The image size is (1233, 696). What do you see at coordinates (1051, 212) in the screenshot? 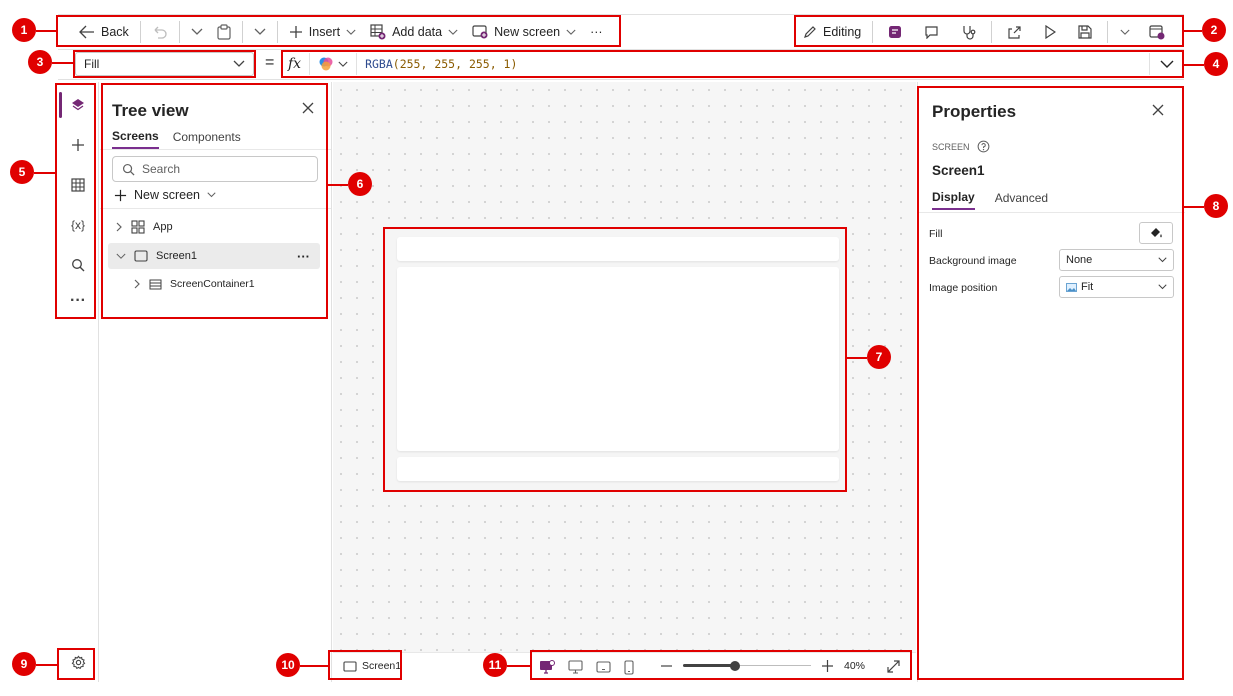
I see `divider` at bounding box center [1051, 212].